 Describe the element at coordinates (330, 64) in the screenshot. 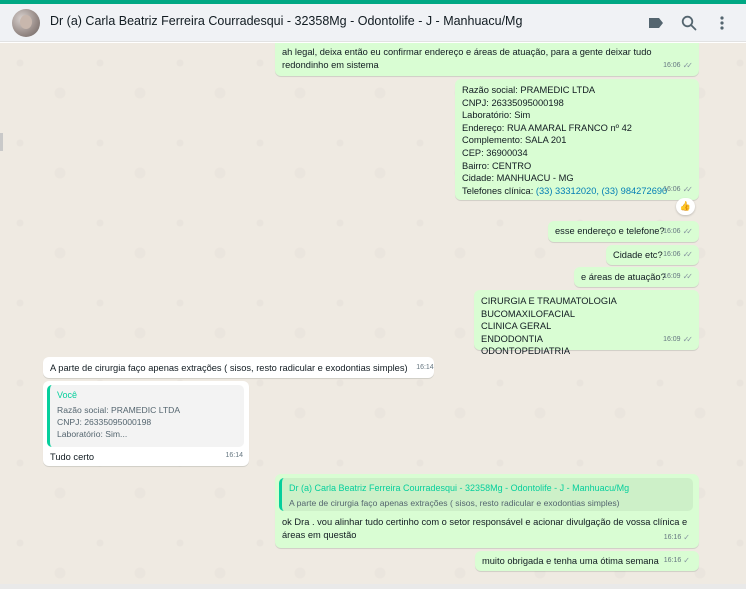

I see `message-text: redondinho em sistema` at that location.